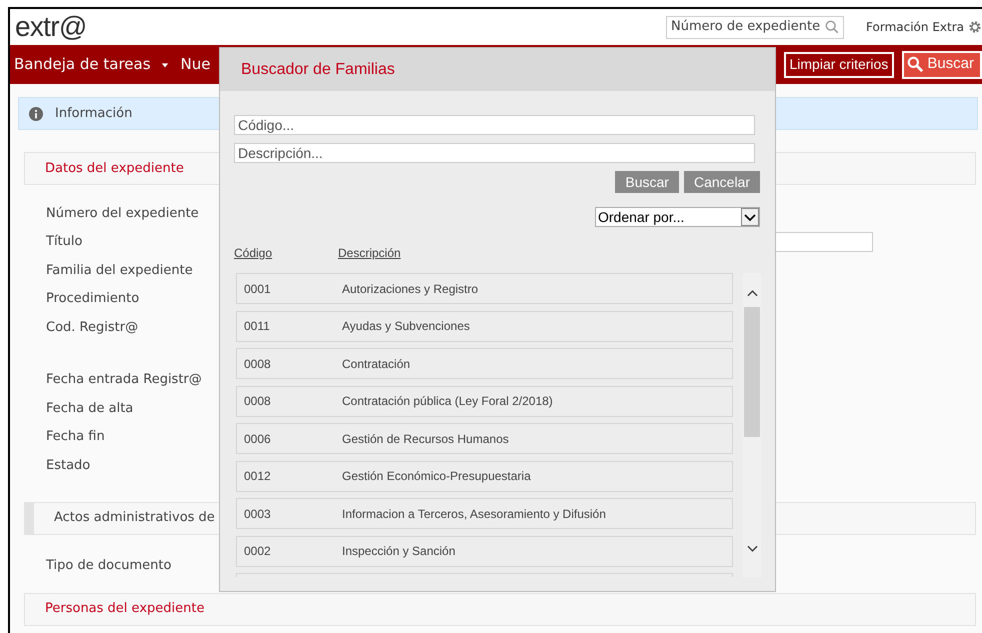 The width and height of the screenshot is (982, 633). Describe the element at coordinates (64, 242) in the screenshot. I see `field-label: Título` at that location.